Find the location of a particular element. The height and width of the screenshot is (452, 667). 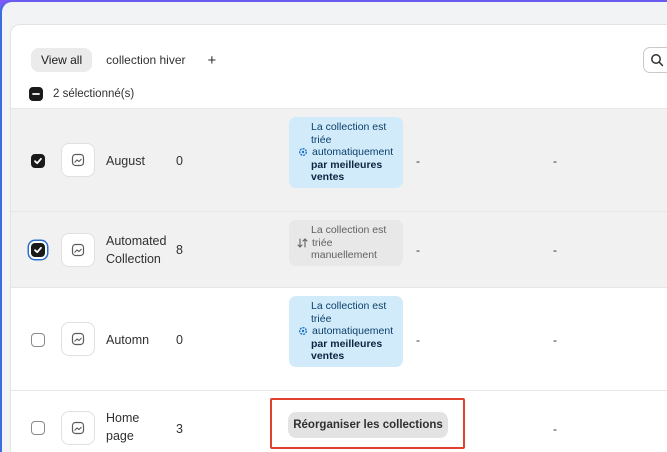

reorder-highlight: Réorganiser les collections is located at coordinates (367, 423).